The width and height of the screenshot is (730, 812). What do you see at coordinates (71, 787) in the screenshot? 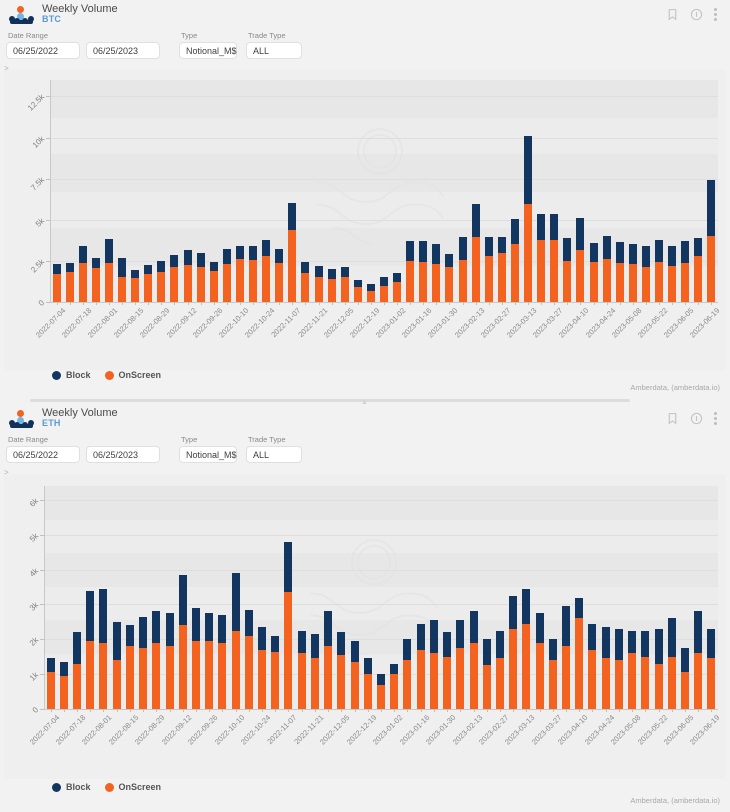
I see `legend-item: Block` at bounding box center [71, 787].